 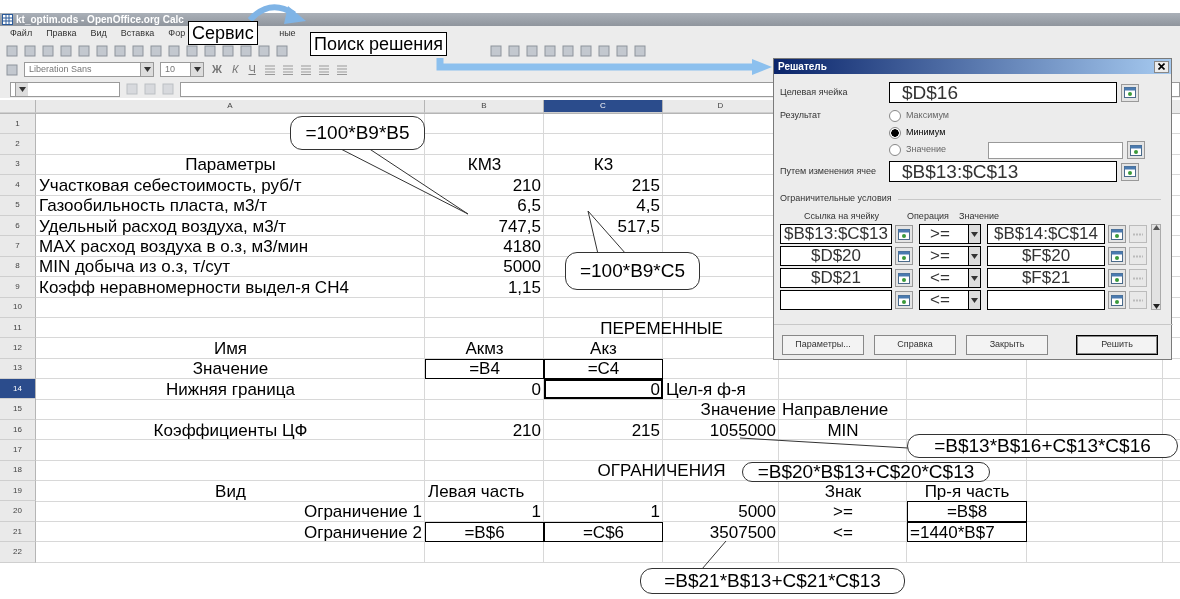 I want to click on input-field: $F$20, so click(x=1046, y=256).